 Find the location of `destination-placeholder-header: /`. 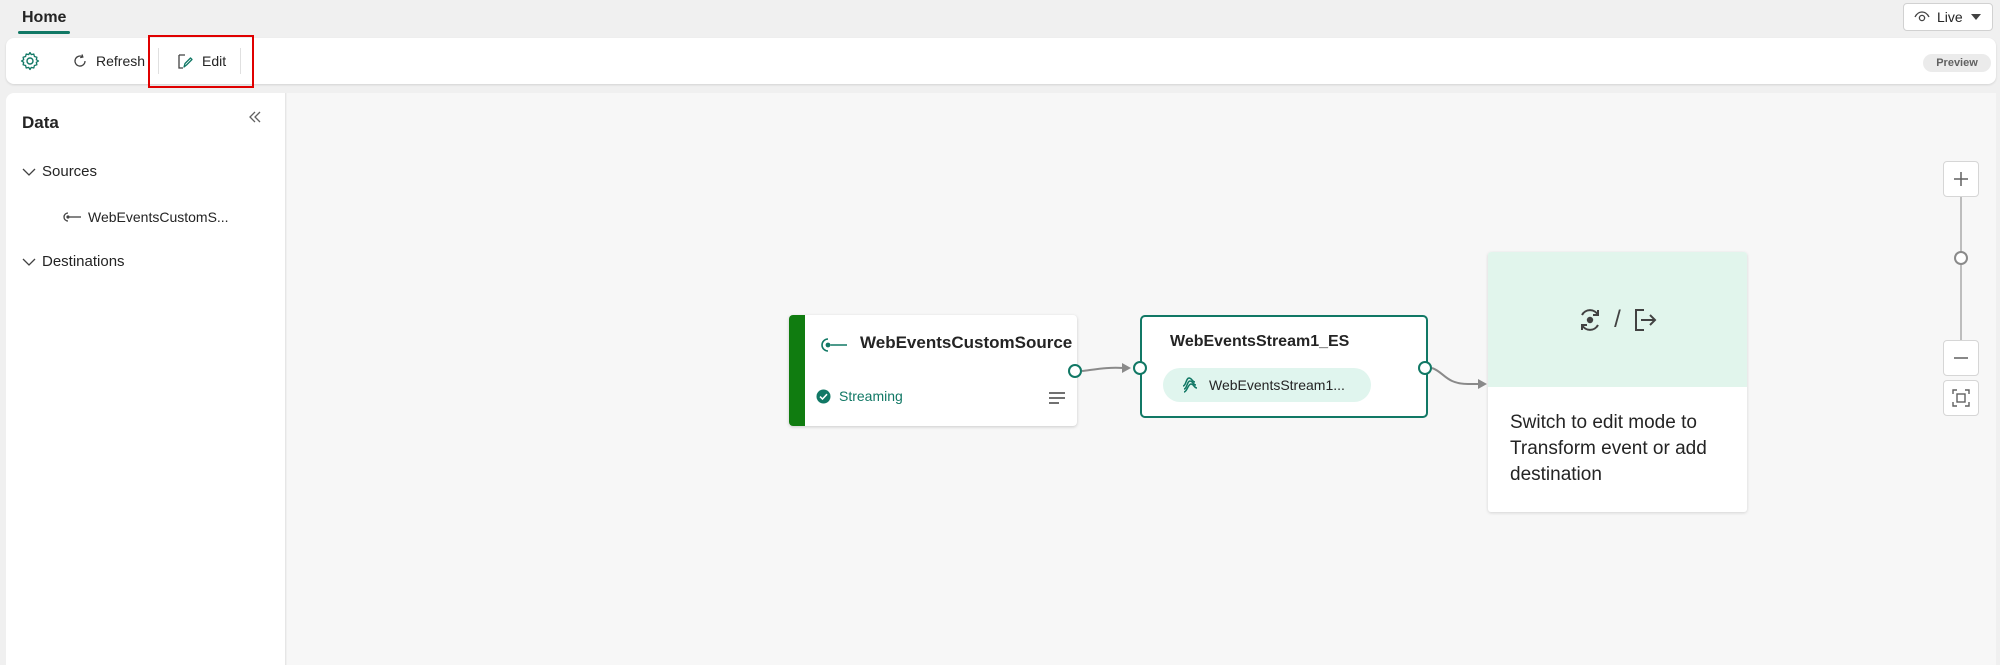

destination-placeholder-header: / is located at coordinates (1617, 319).